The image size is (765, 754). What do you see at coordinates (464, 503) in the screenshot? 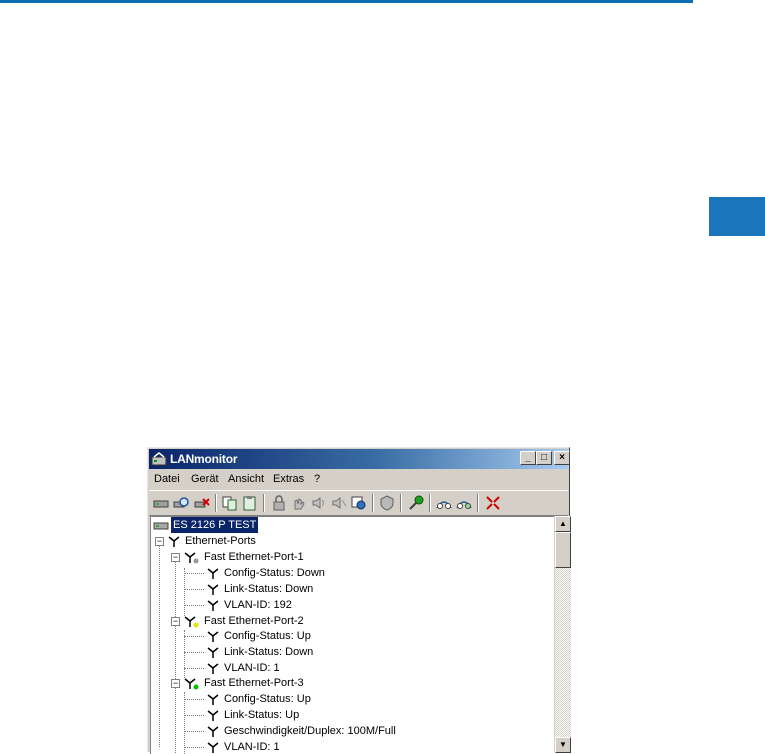
I see `network-refresh-icon` at bounding box center [464, 503].